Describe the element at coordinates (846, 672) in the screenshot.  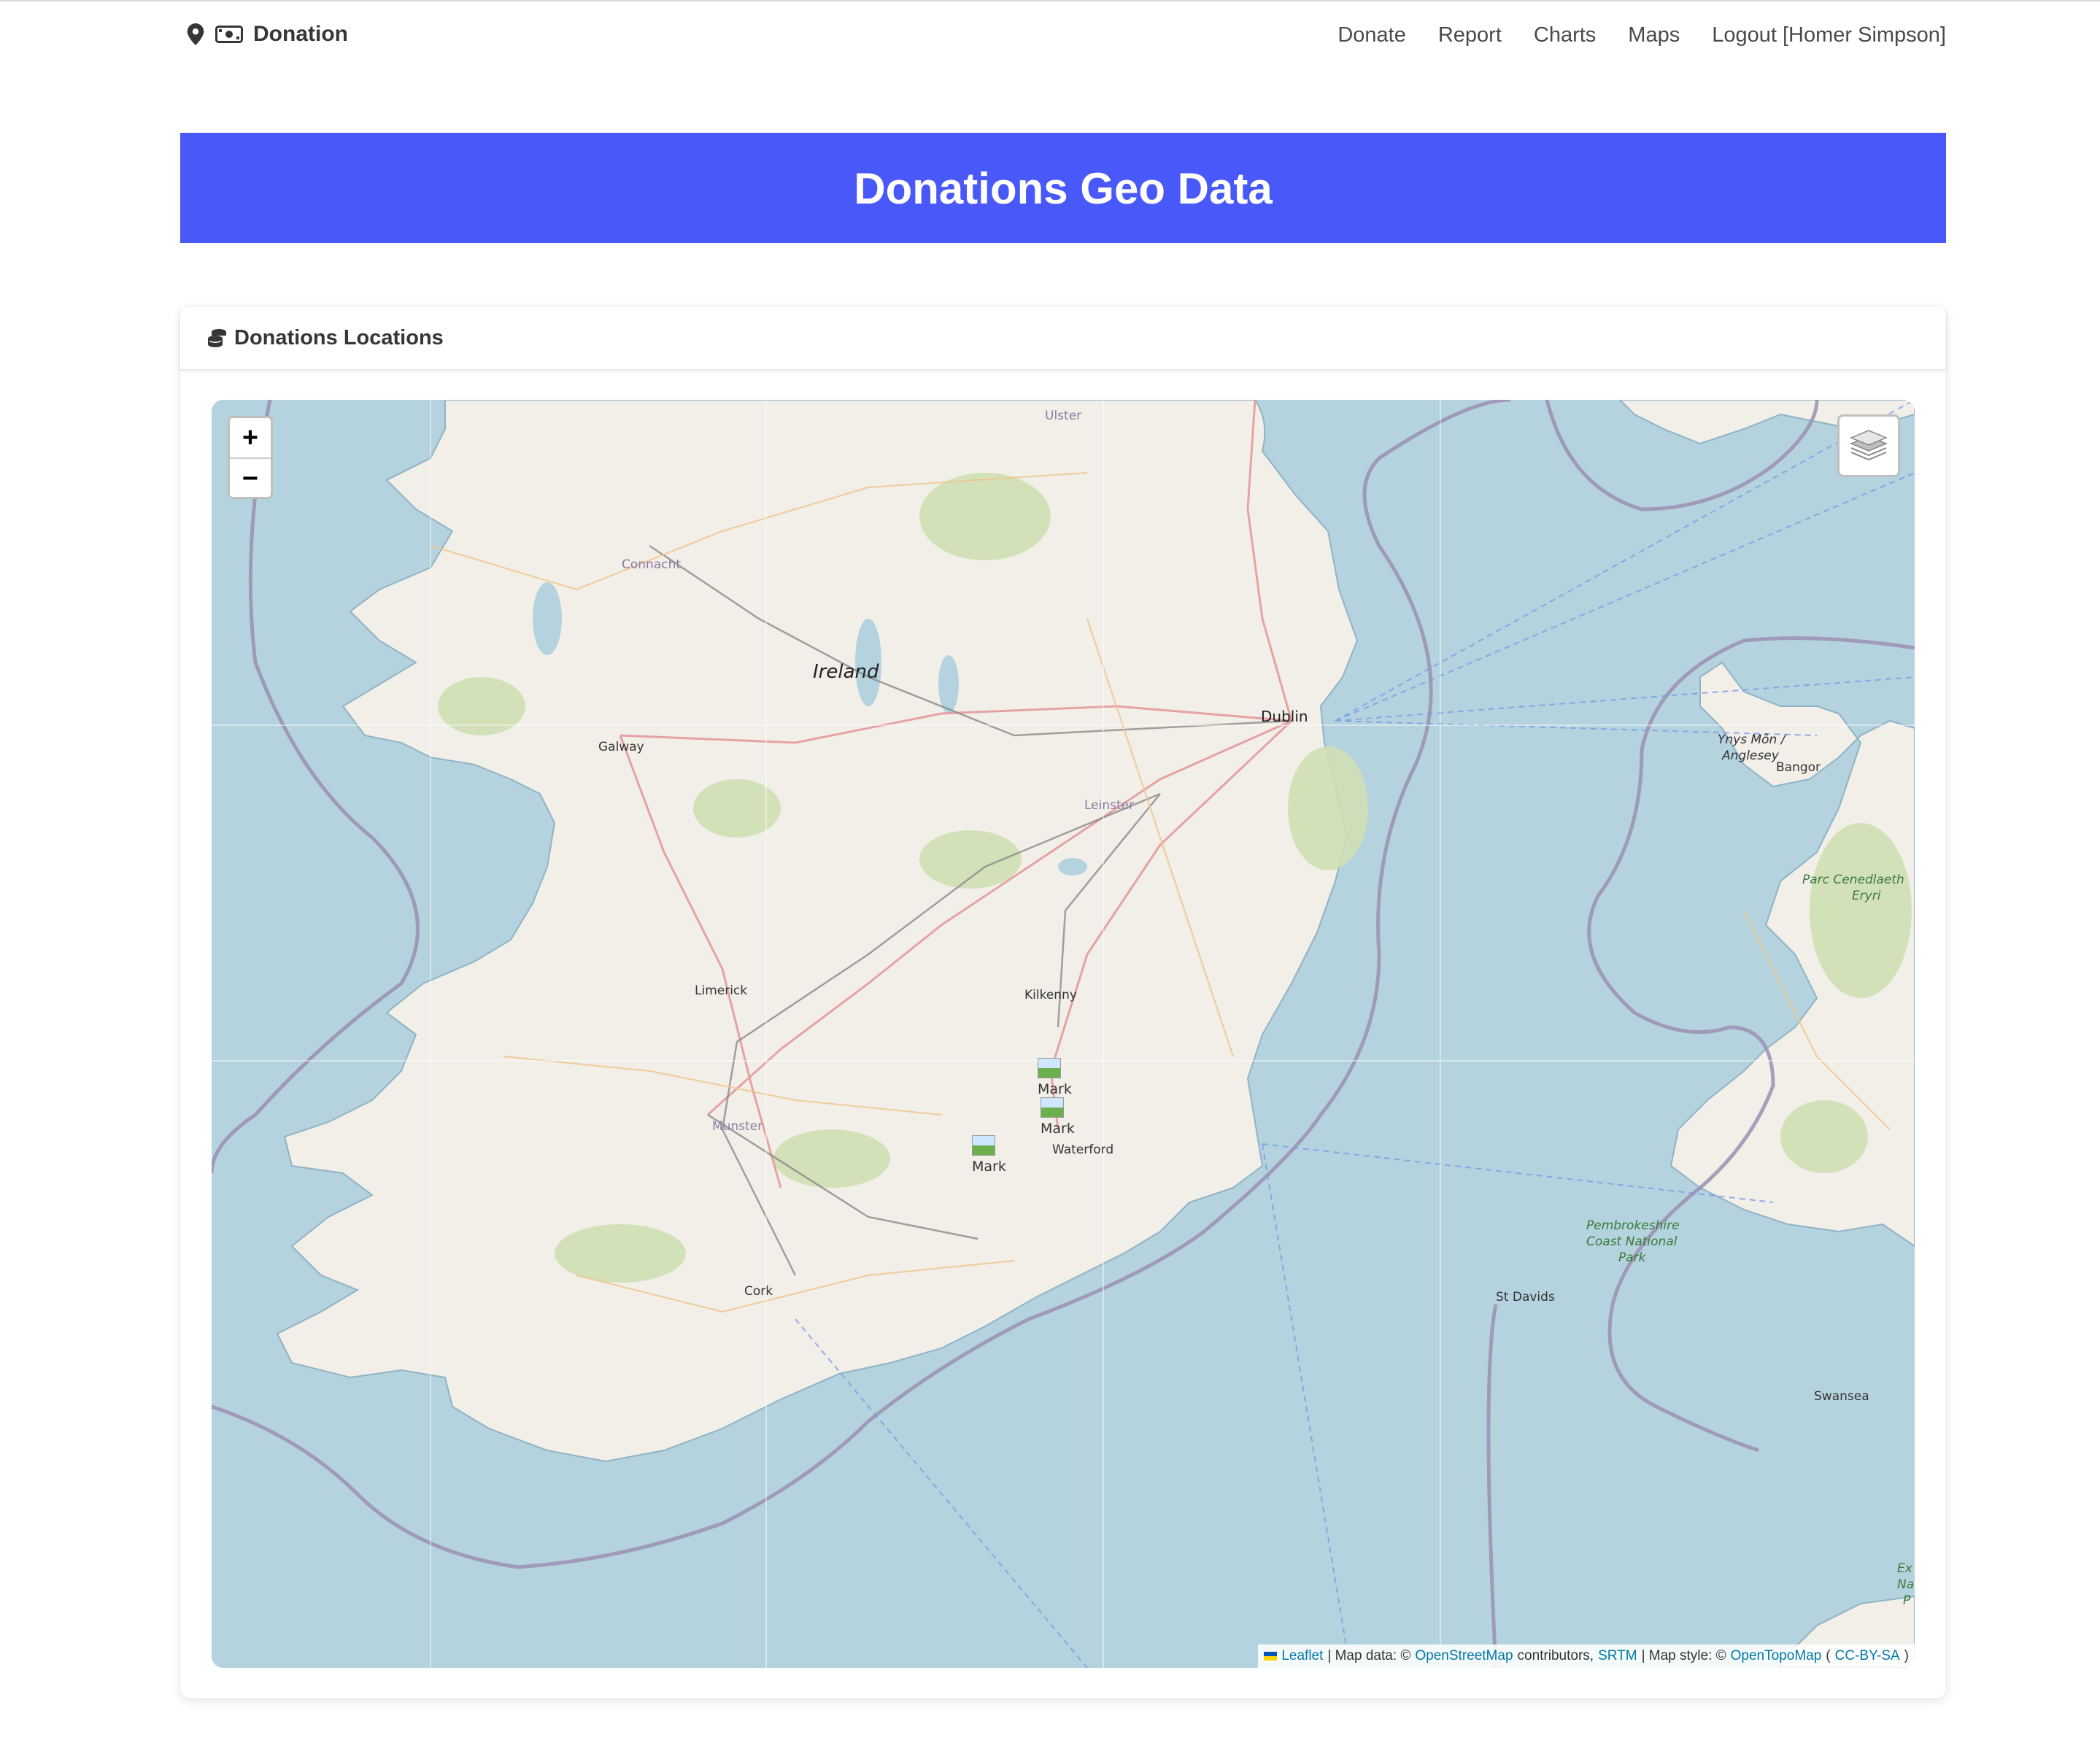
I see `label-ireland: Ireland` at that location.